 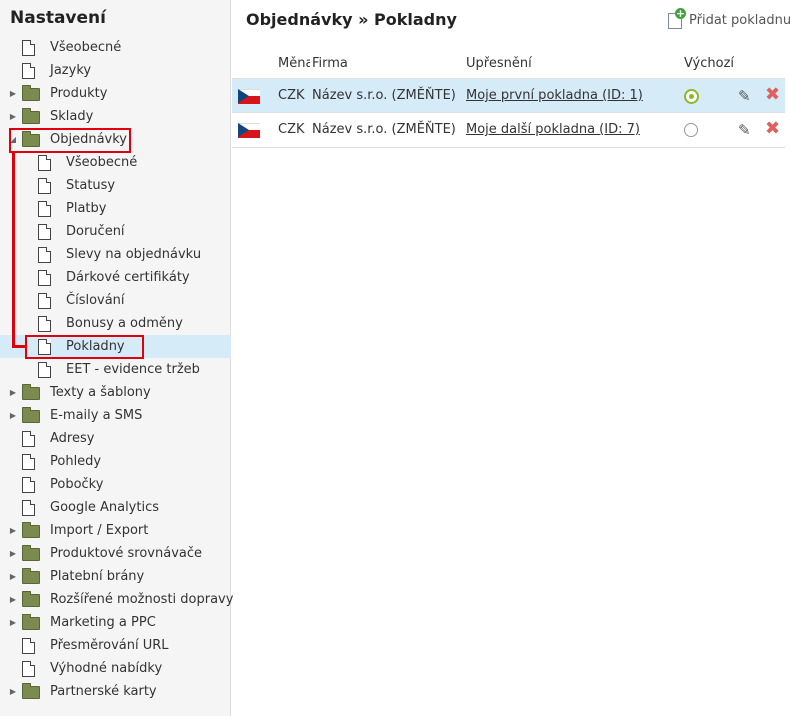 I want to click on sidebar-item: ▶ Texty a šablony, so click(x=115, y=392).